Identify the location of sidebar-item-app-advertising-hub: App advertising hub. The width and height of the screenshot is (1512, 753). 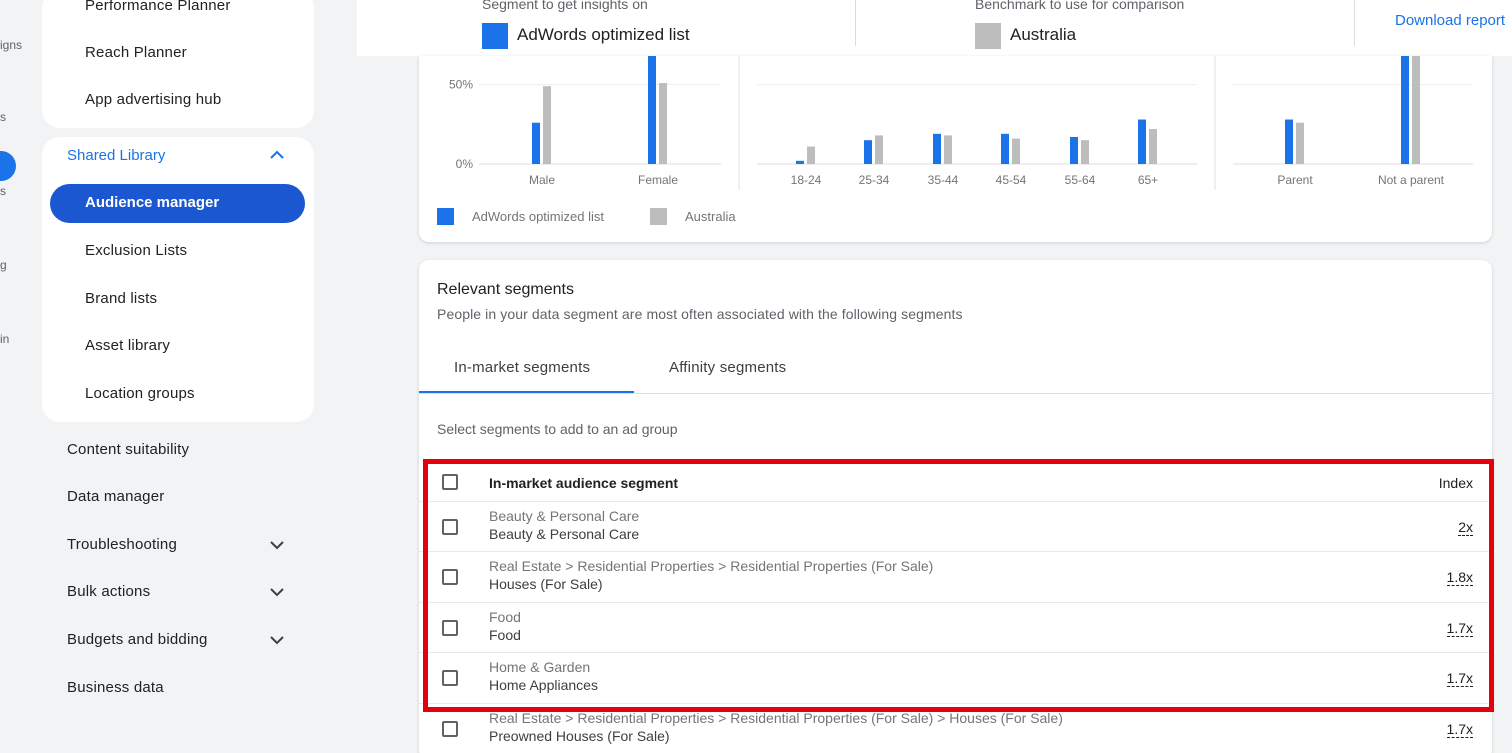
(153, 99).